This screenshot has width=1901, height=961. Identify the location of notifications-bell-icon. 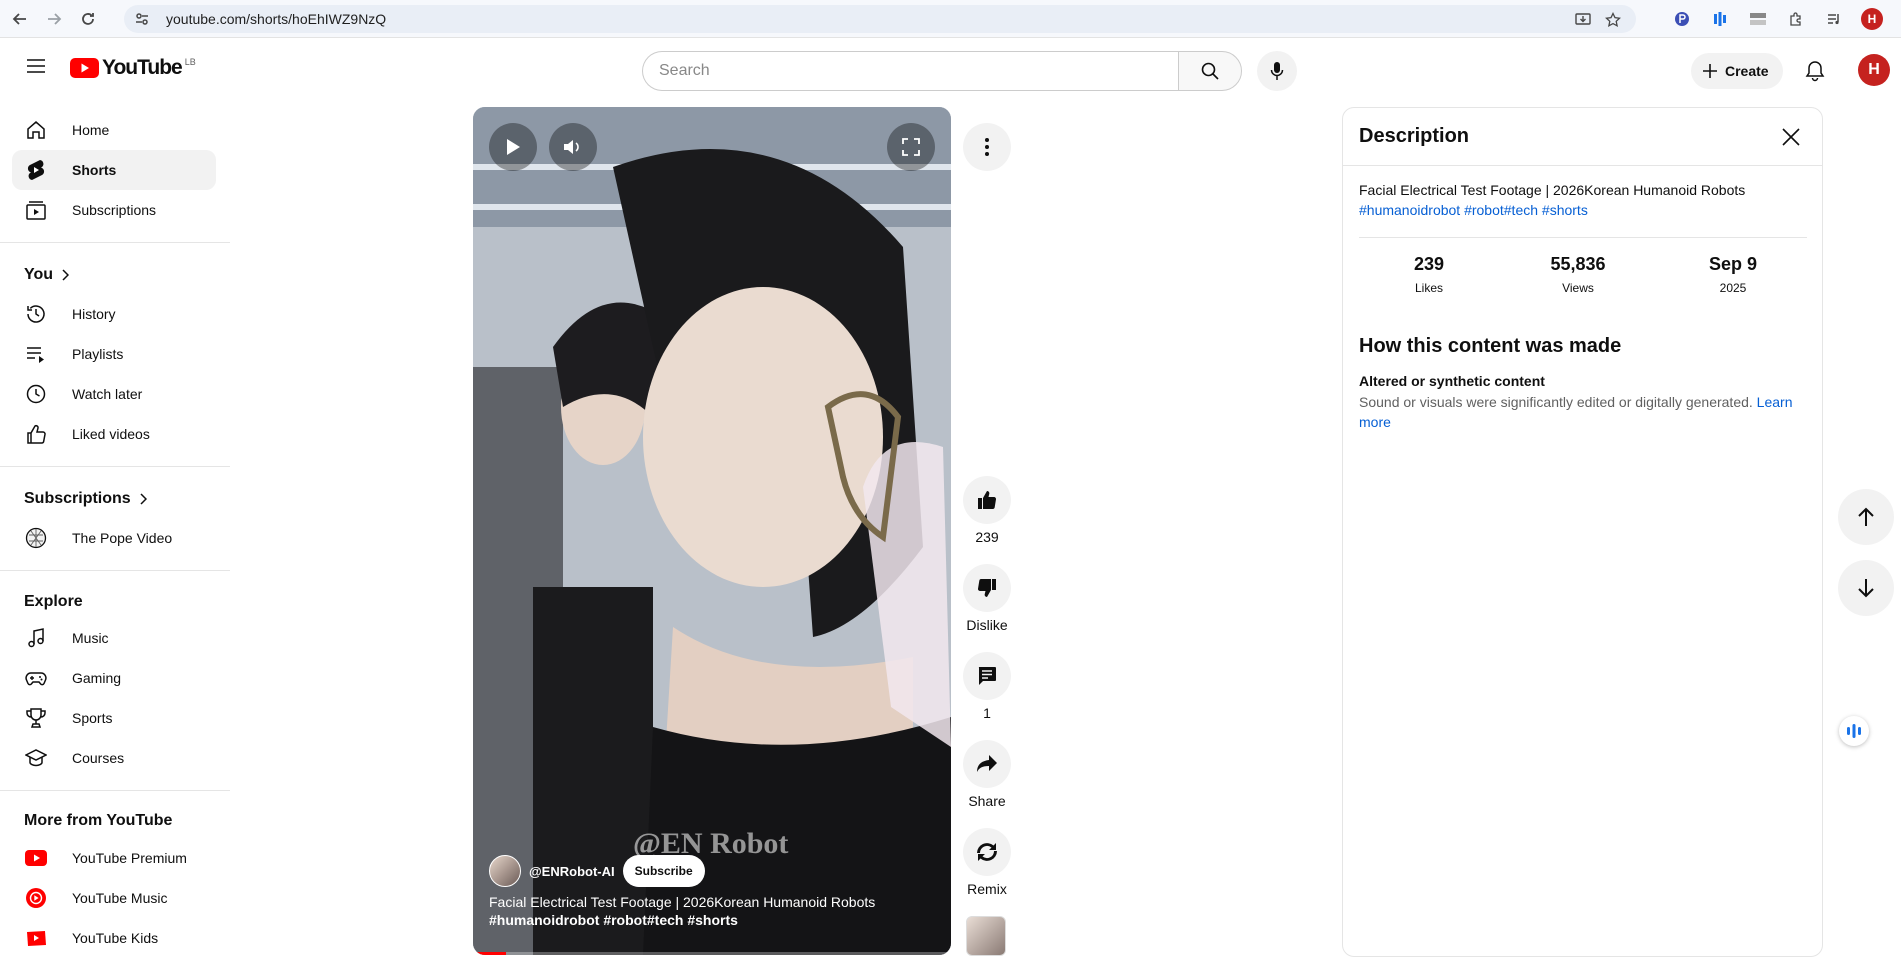
(1815, 71).